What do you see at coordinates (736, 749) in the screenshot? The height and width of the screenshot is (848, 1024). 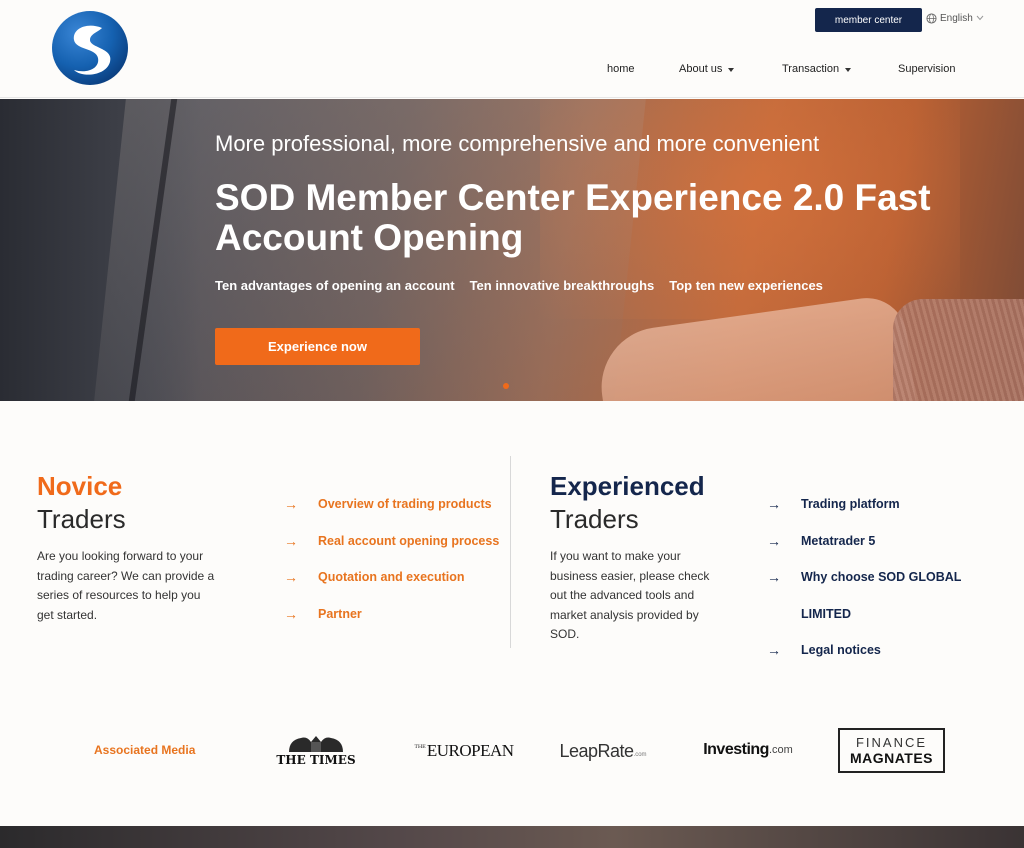 I see `investing-text: Investing` at bounding box center [736, 749].